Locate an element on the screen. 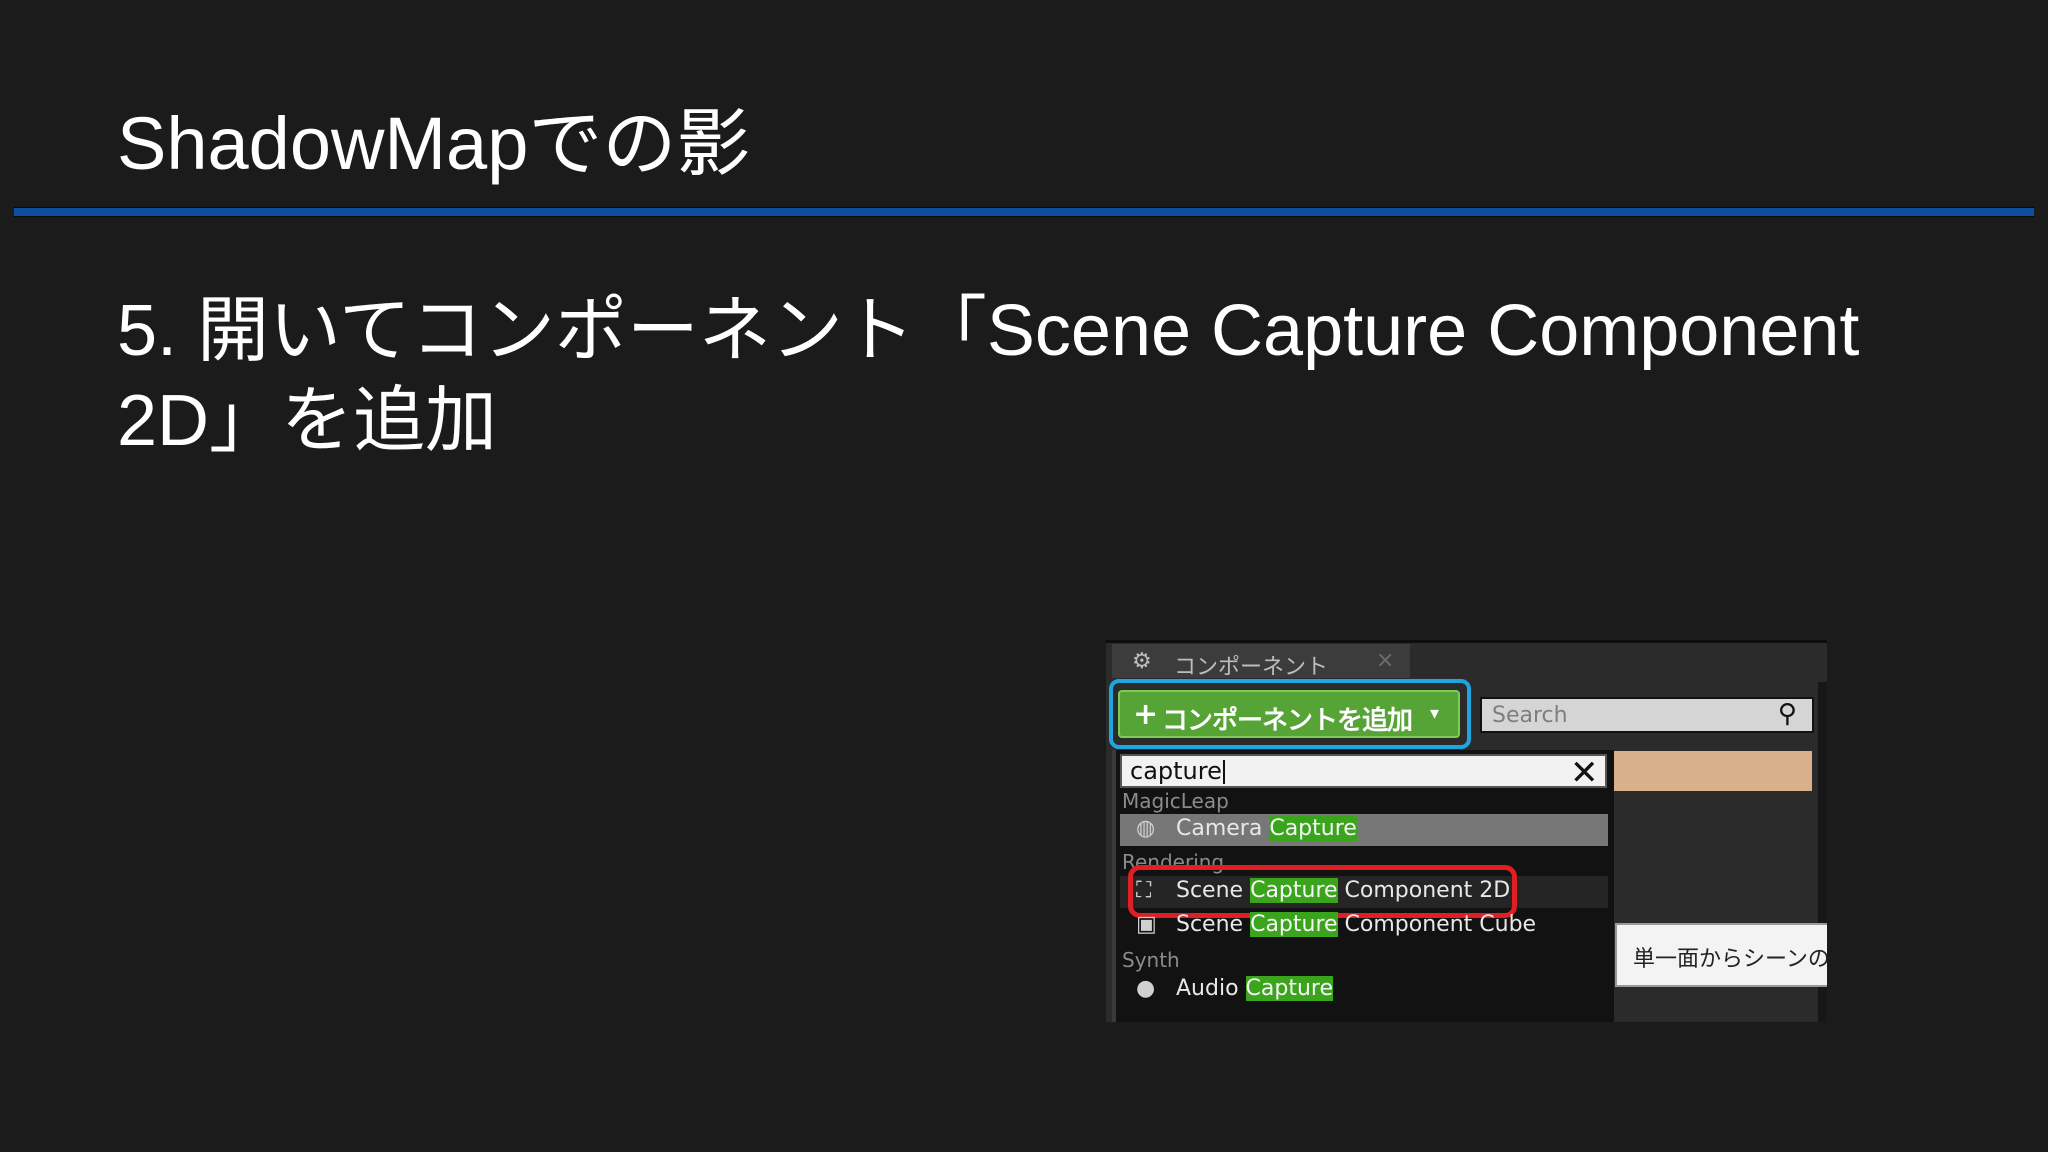 The height and width of the screenshot is (1152, 2048). selected-component-row is located at coordinates (1710, 771).